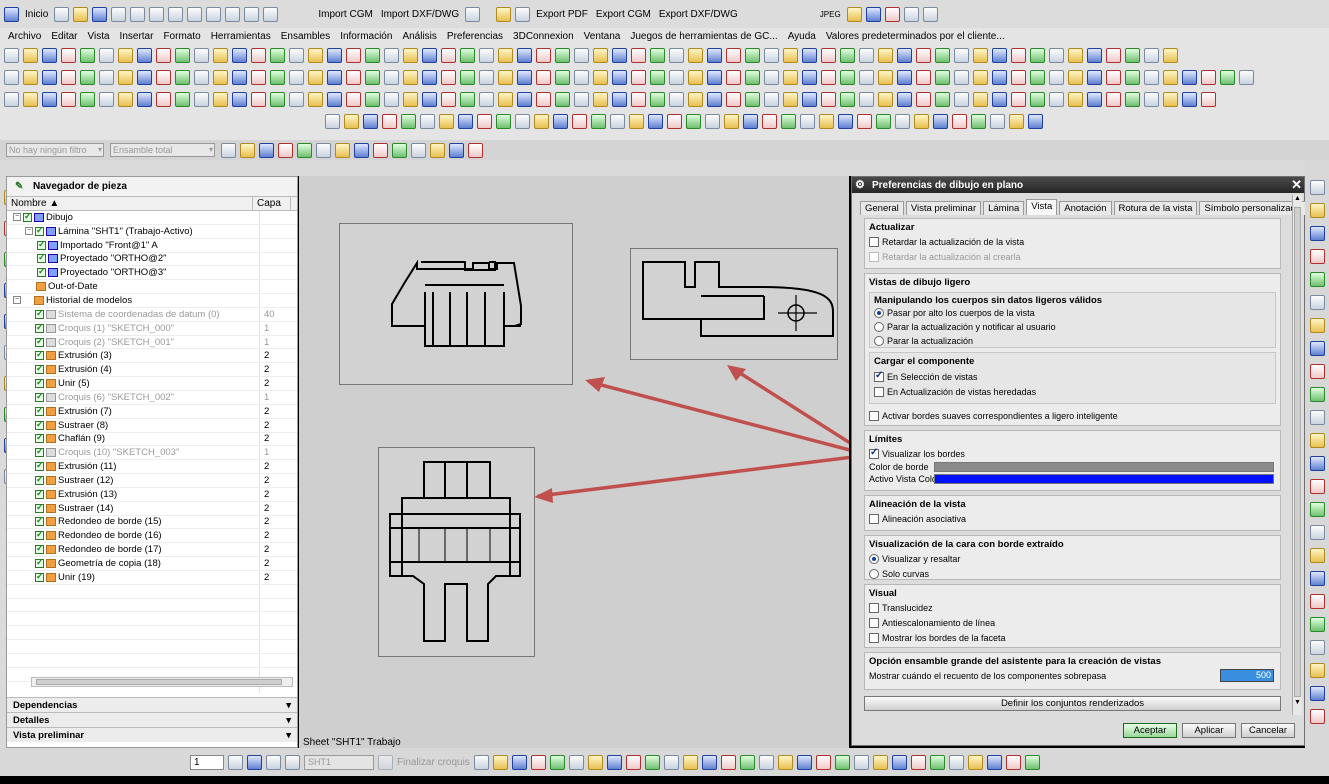  I want to click on tree-row: Sustraer (8) 2, so click(152, 425).